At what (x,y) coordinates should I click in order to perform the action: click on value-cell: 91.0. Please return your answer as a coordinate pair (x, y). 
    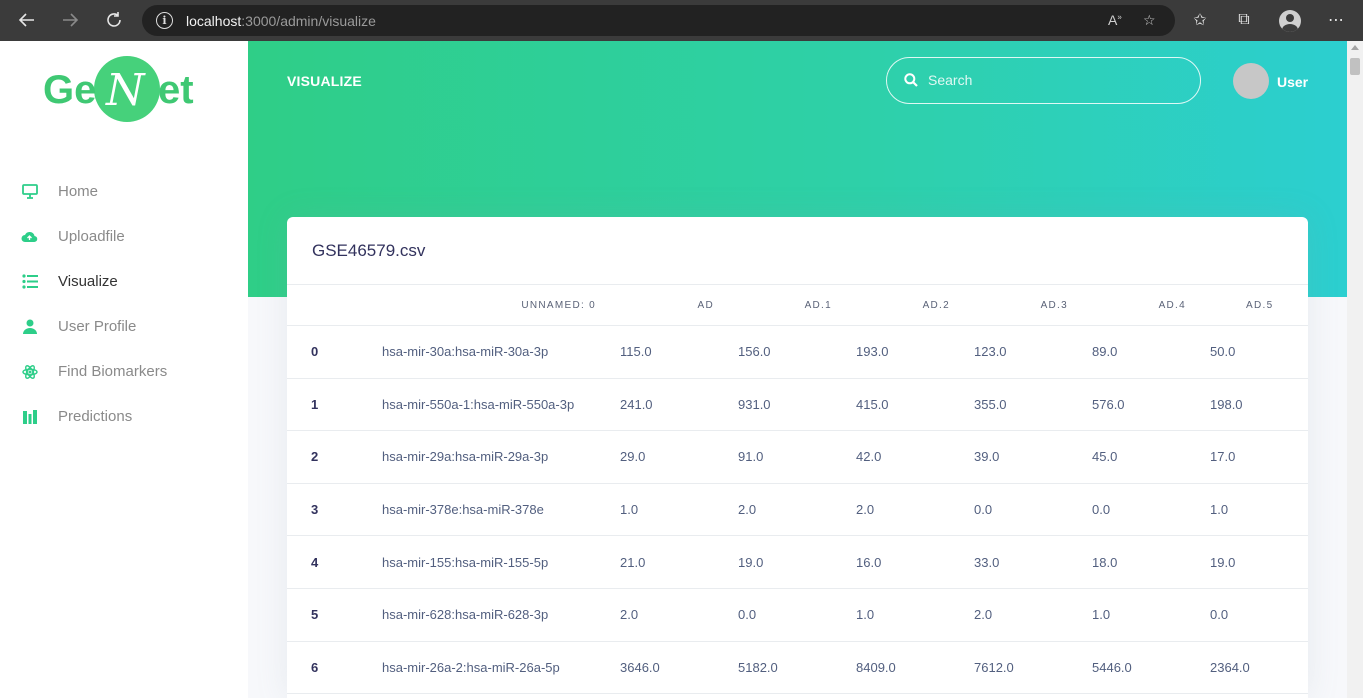
    Looking at the image, I should click on (751, 457).